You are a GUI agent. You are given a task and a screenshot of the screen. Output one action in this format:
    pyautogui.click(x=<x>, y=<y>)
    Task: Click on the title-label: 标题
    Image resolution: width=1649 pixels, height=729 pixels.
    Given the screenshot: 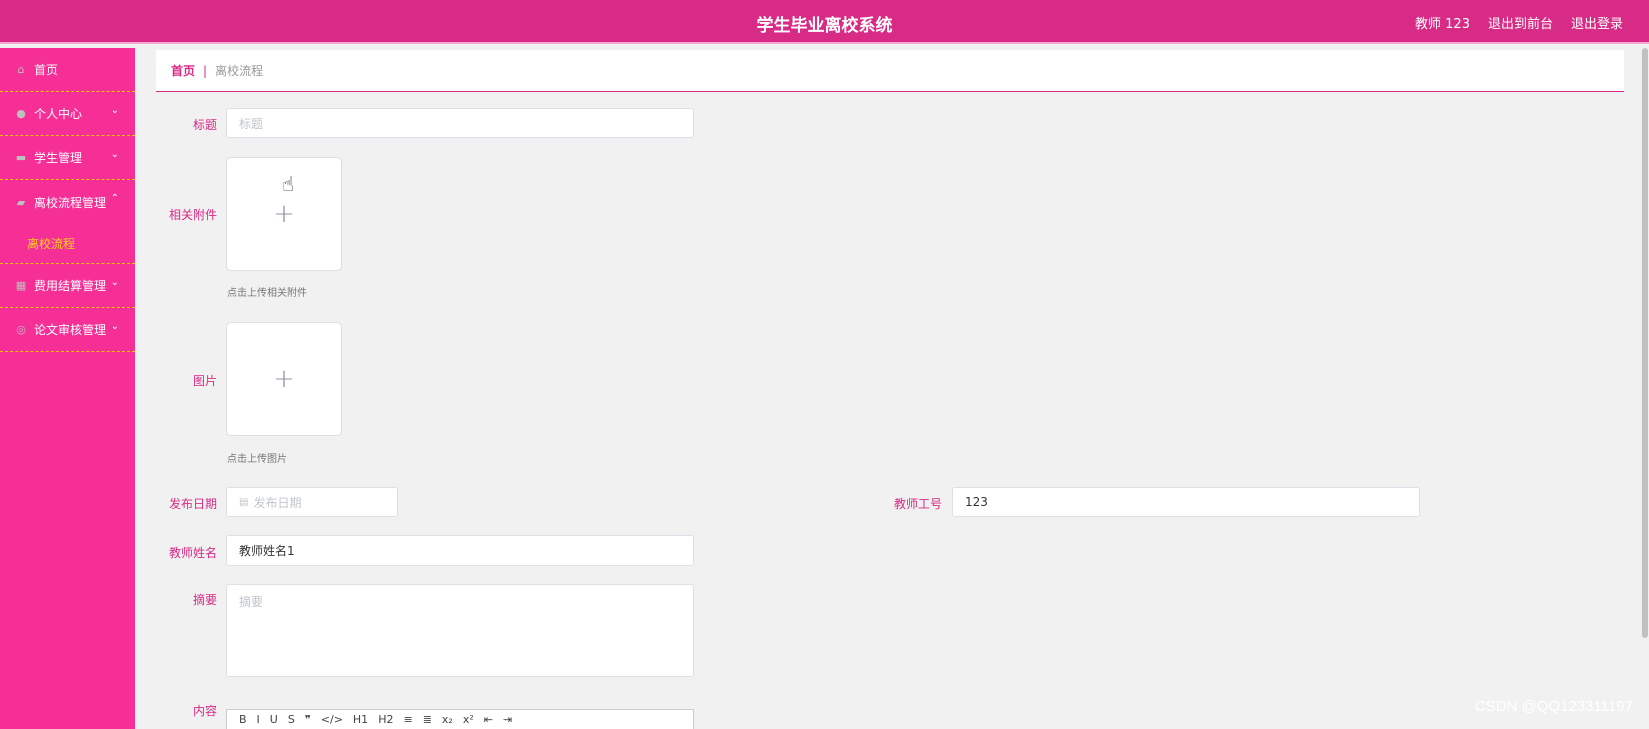 What is the action you would take?
    pyautogui.click(x=204, y=125)
    